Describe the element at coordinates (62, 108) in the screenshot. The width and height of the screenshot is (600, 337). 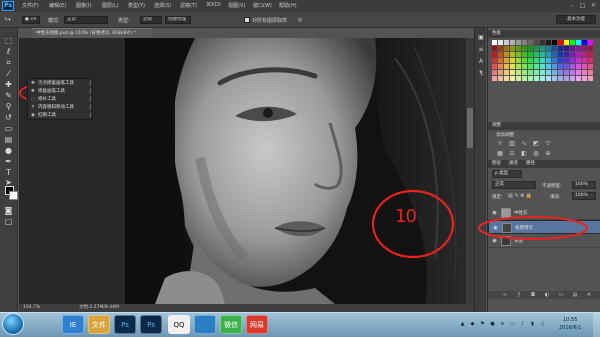
I see `content-aware-move-item: ✕ 内容感知移动工具 J` at that location.